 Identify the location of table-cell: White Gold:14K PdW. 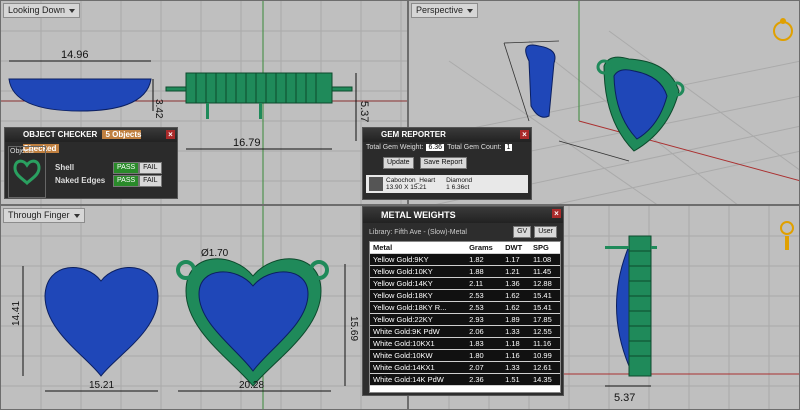
(418, 379).